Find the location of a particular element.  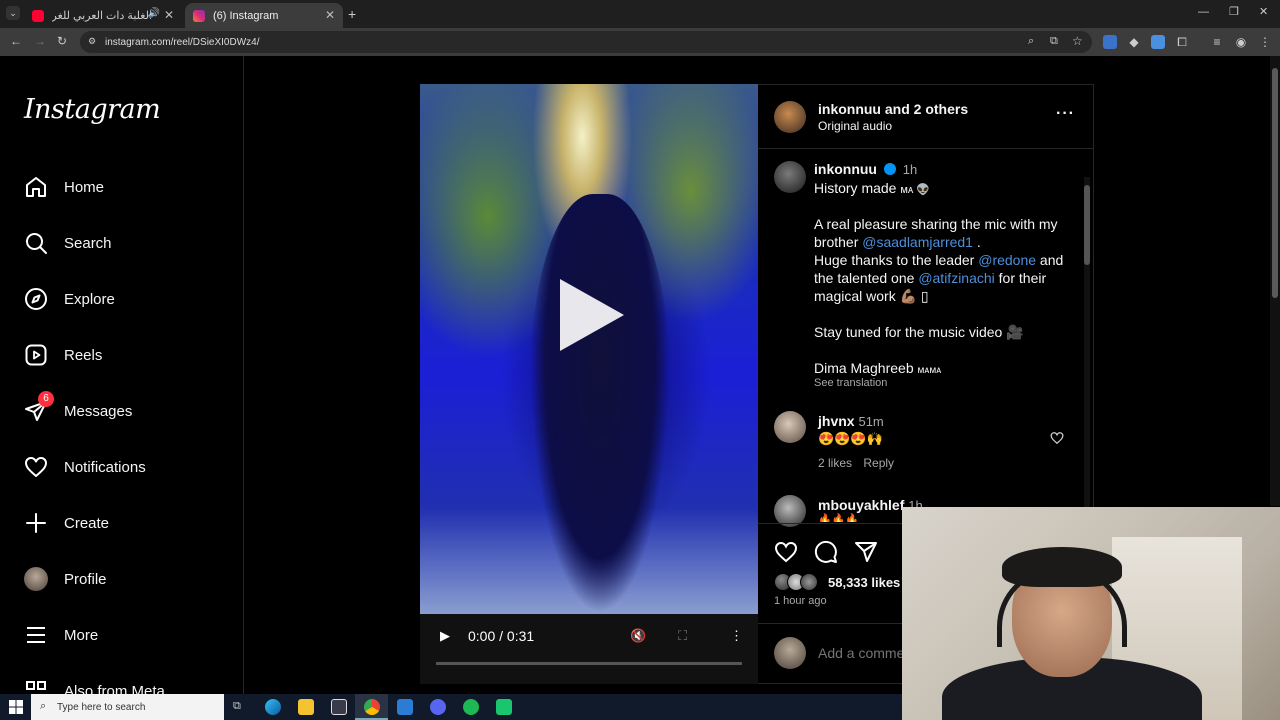

author-avatar is located at coordinates (790, 117).